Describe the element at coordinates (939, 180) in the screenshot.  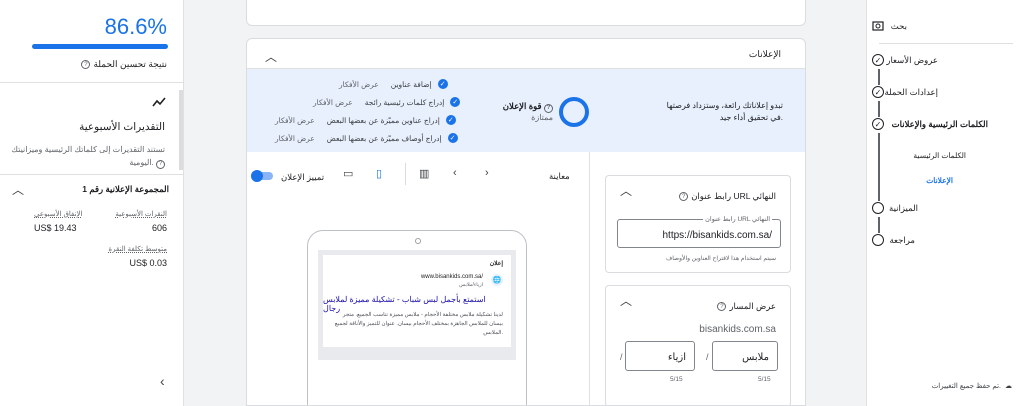
I see `nav-sub-ads: الإعلانات` at that location.